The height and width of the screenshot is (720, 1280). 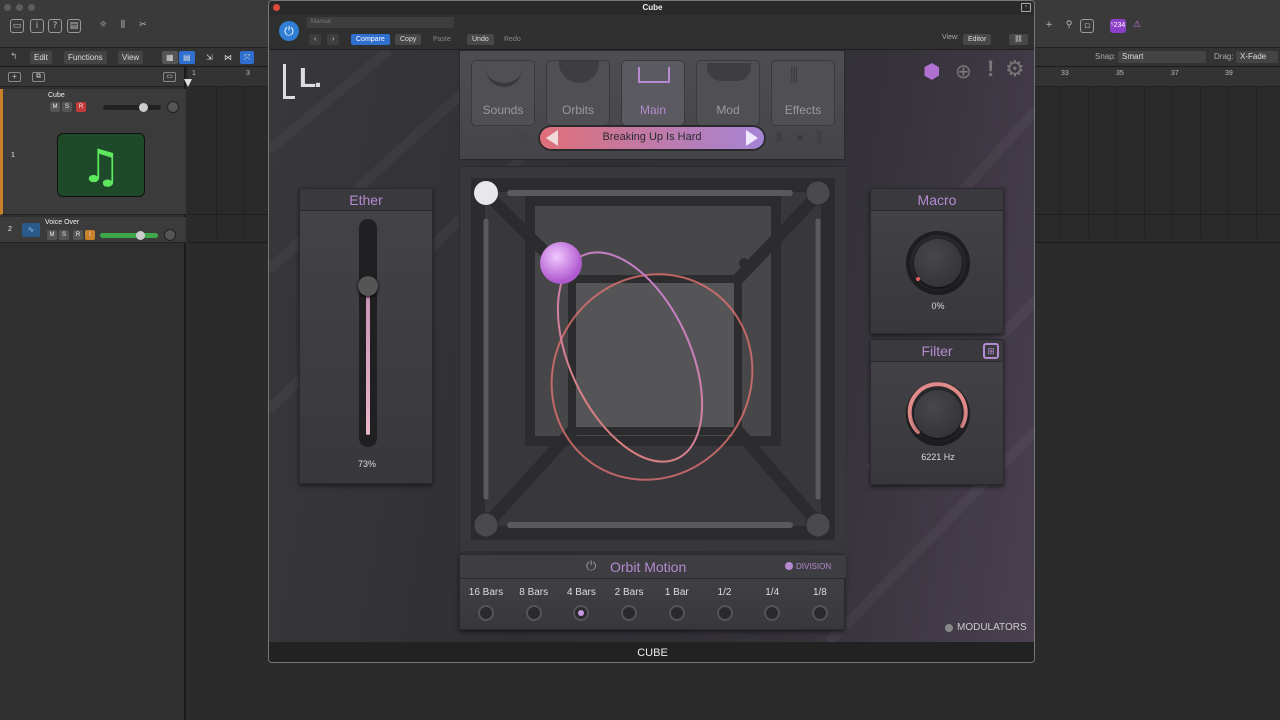 What do you see at coordinates (992, 627) in the screenshot?
I see `modulators-button: MODULATORS` at bounding box center [992, 627].